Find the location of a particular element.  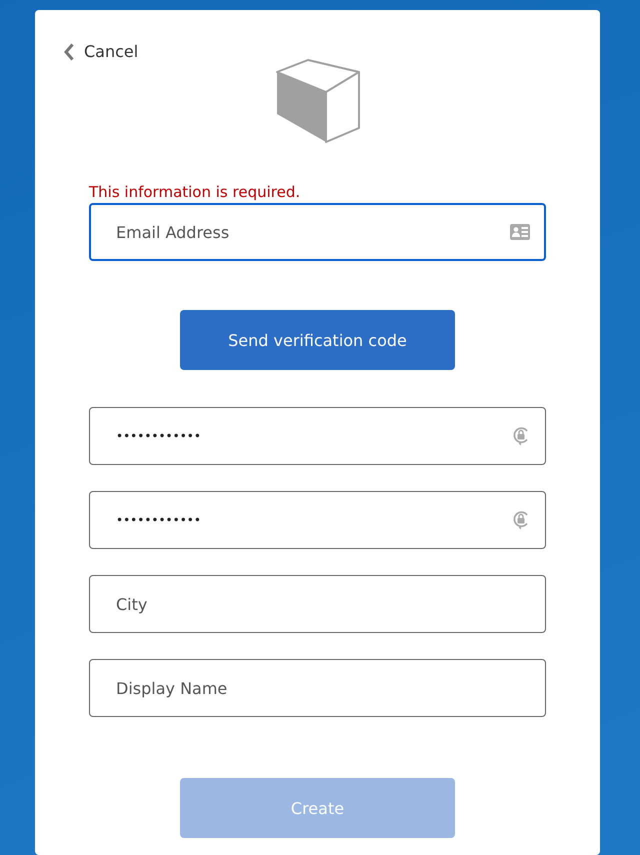

input-field: City is located at coordinates (317, 604).